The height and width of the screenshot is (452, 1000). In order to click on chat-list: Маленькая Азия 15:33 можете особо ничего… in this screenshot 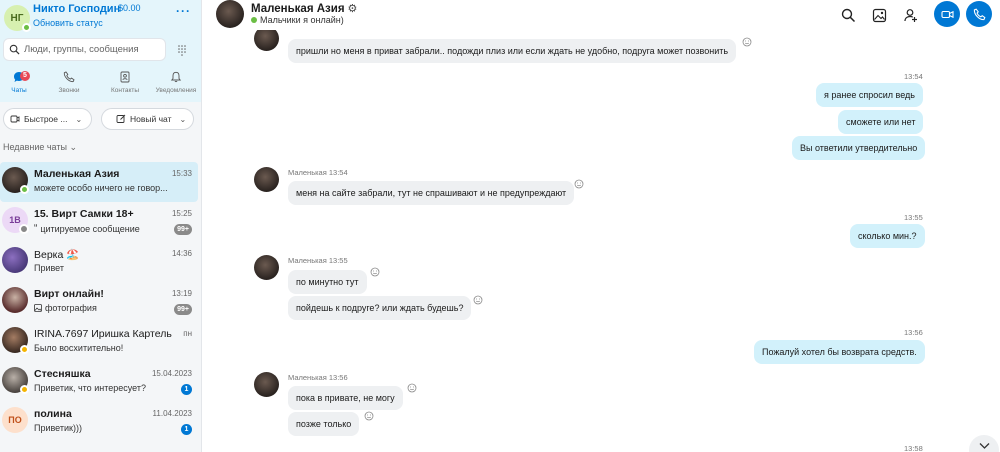, I will do `click(100, 302)`.